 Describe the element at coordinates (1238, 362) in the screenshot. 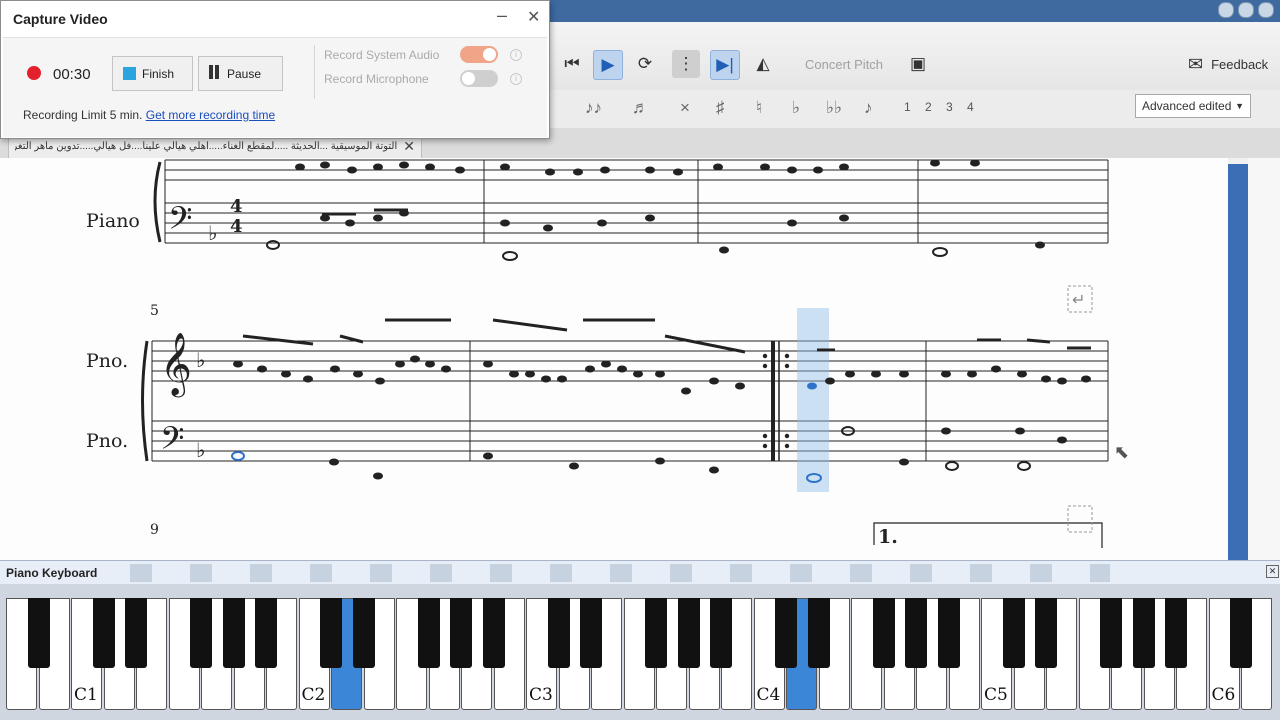

I see `score-scrollbar-thumb` at that location.